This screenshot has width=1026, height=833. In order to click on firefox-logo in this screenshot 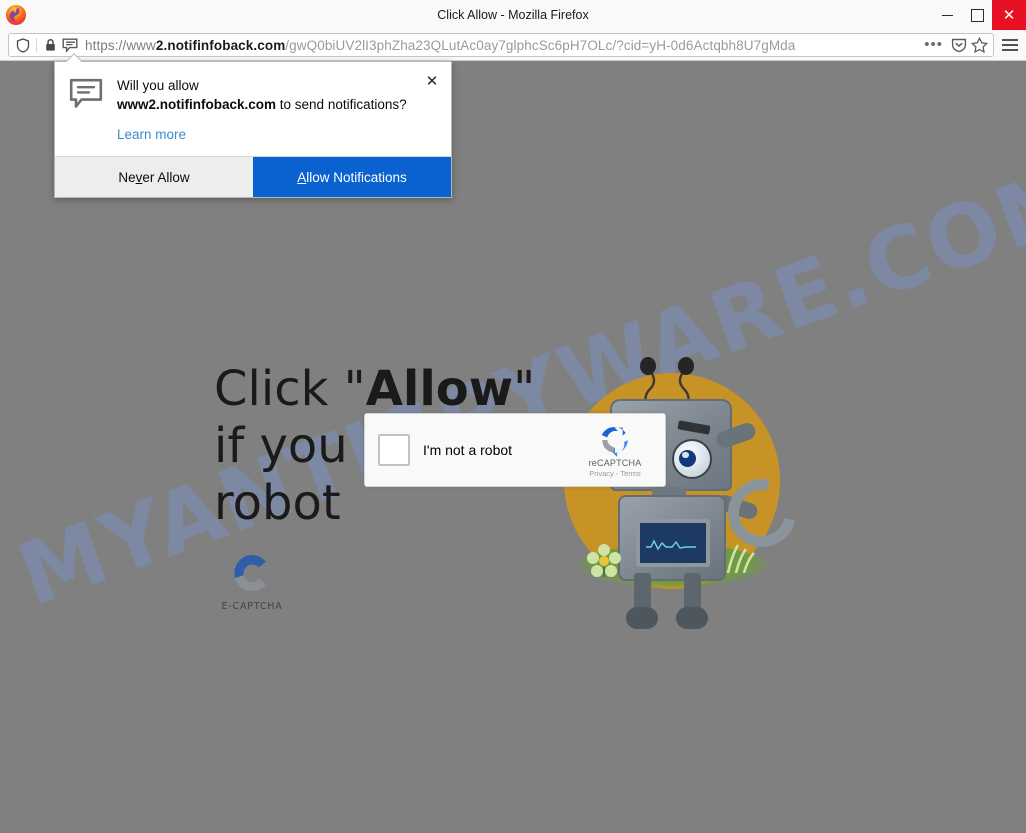, I will do `click(16, 15)`.